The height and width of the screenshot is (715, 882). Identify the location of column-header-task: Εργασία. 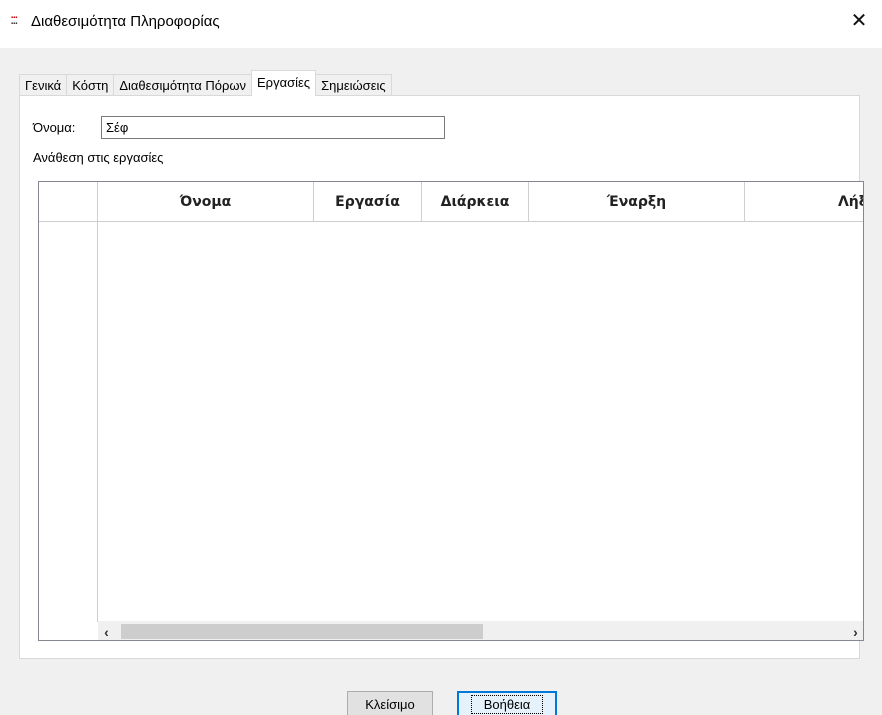
(368, 202).